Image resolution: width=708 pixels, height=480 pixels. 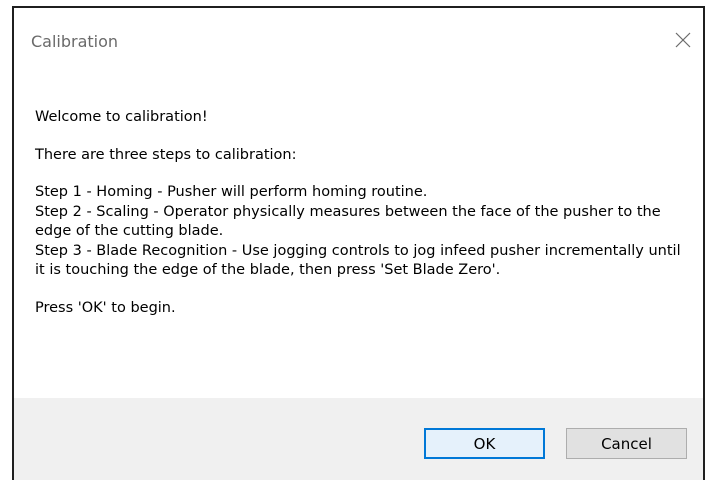 I want to click on close-button, so click(x=683, y=40).